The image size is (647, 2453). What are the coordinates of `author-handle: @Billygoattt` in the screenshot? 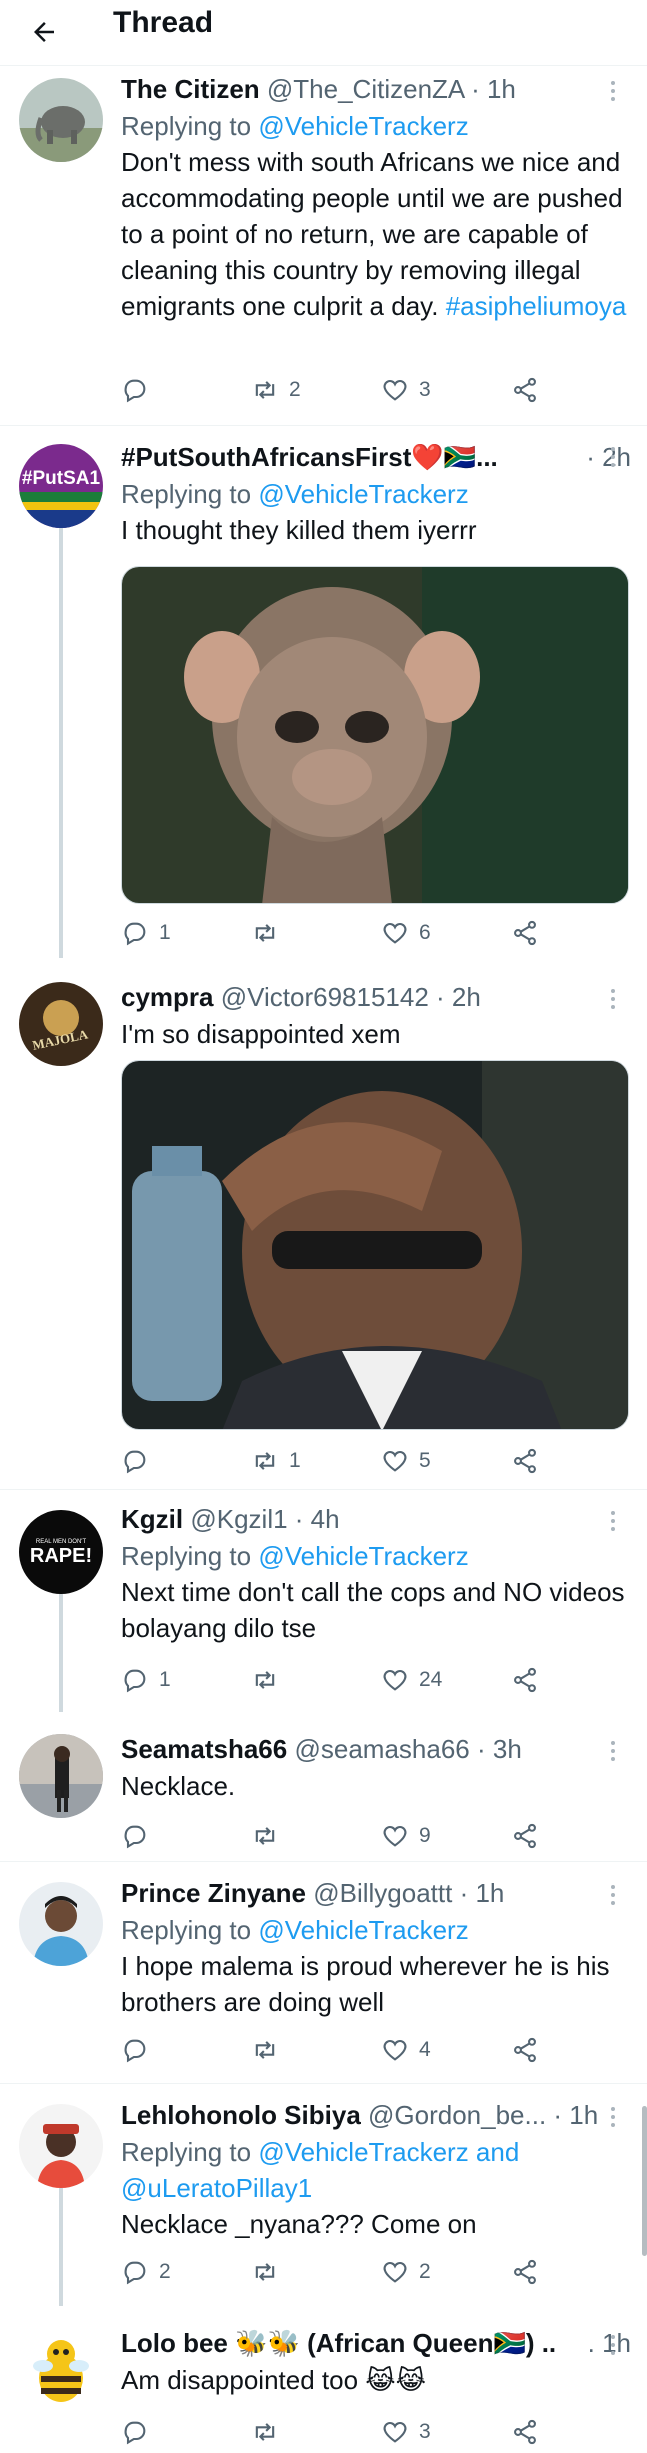 It's located at (382, 1893).